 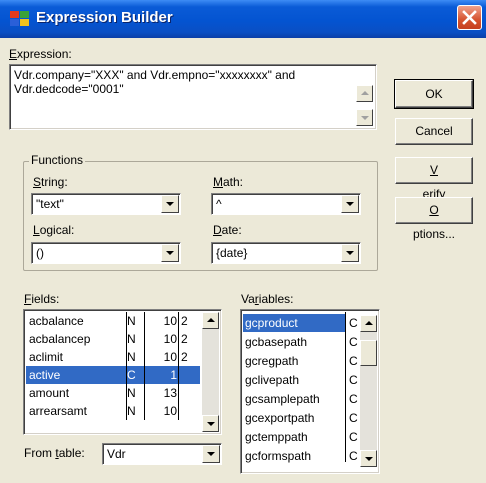 I want to click on app-icon, so click(x=19, y=18).